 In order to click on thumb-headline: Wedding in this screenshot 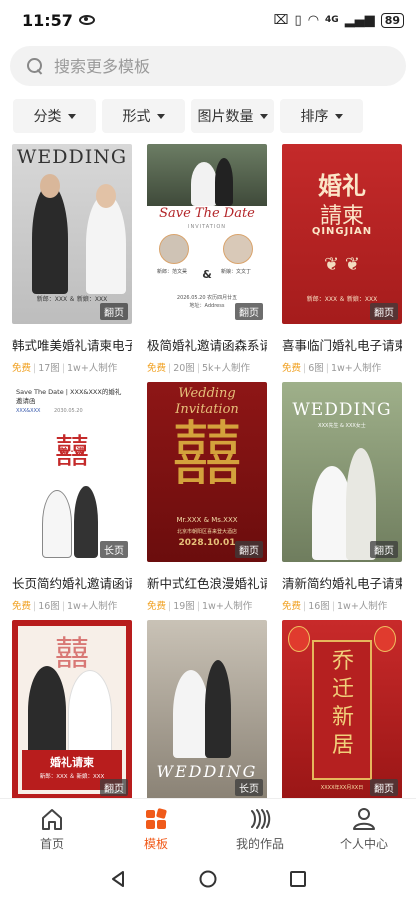, I will do `click(207, 393)`.